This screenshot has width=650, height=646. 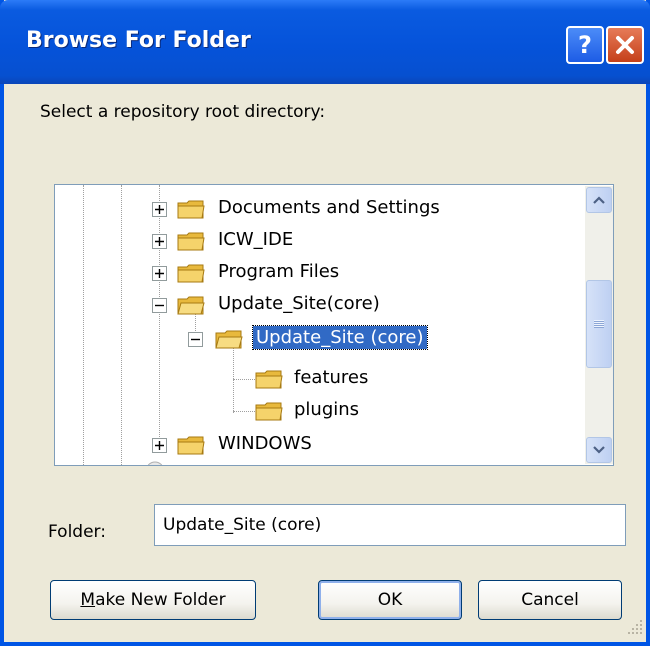 I want to click on chevron-up-icon, so click(x=599, y=200).